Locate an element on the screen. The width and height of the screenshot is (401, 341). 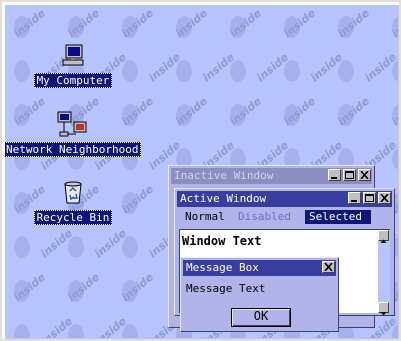
inactive-window-title: Inactive Window is located at coordinates (224, 175).